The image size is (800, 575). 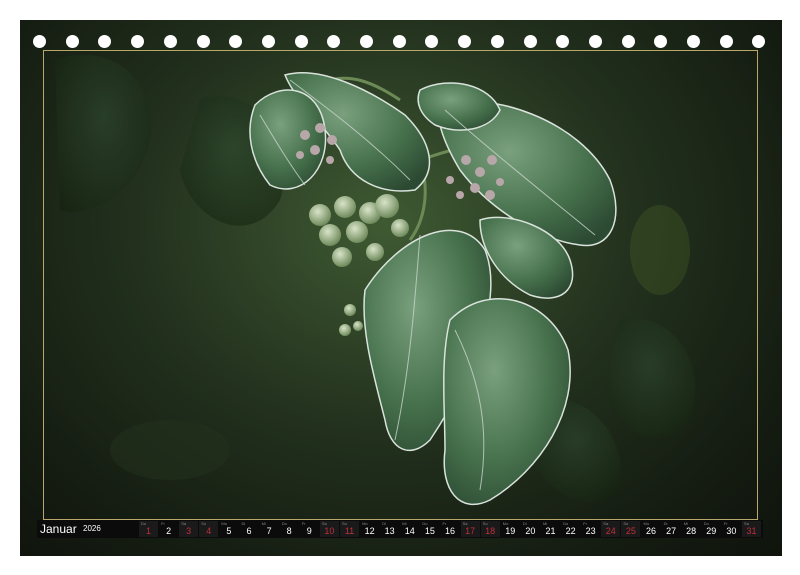 I want to click on day-number: 19, so click(x=510, y=531).